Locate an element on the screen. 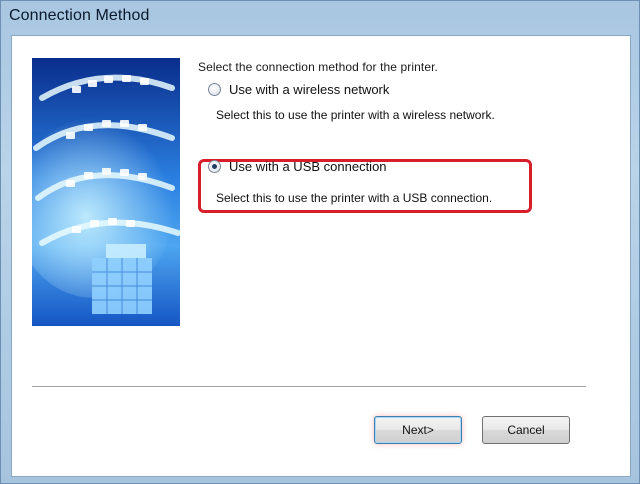  next-button: Next> is located at coordinates (418, 430).